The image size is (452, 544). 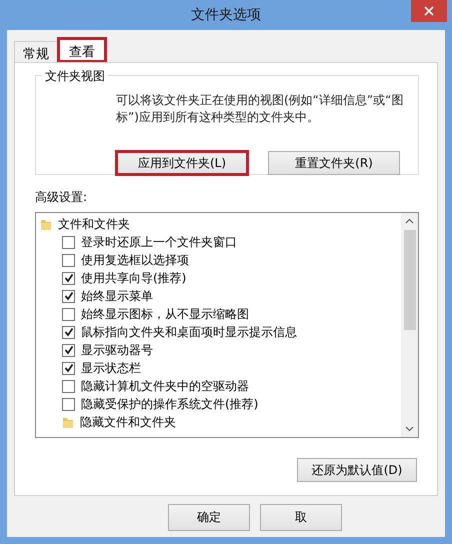 I want to click on scrollbar, so click(x=409, y=325).